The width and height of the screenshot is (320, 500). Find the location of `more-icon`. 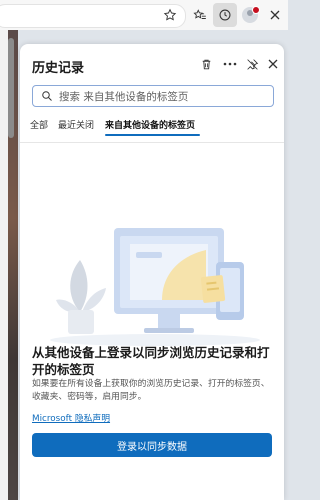

more-icon is located at coordinates (230, 64).